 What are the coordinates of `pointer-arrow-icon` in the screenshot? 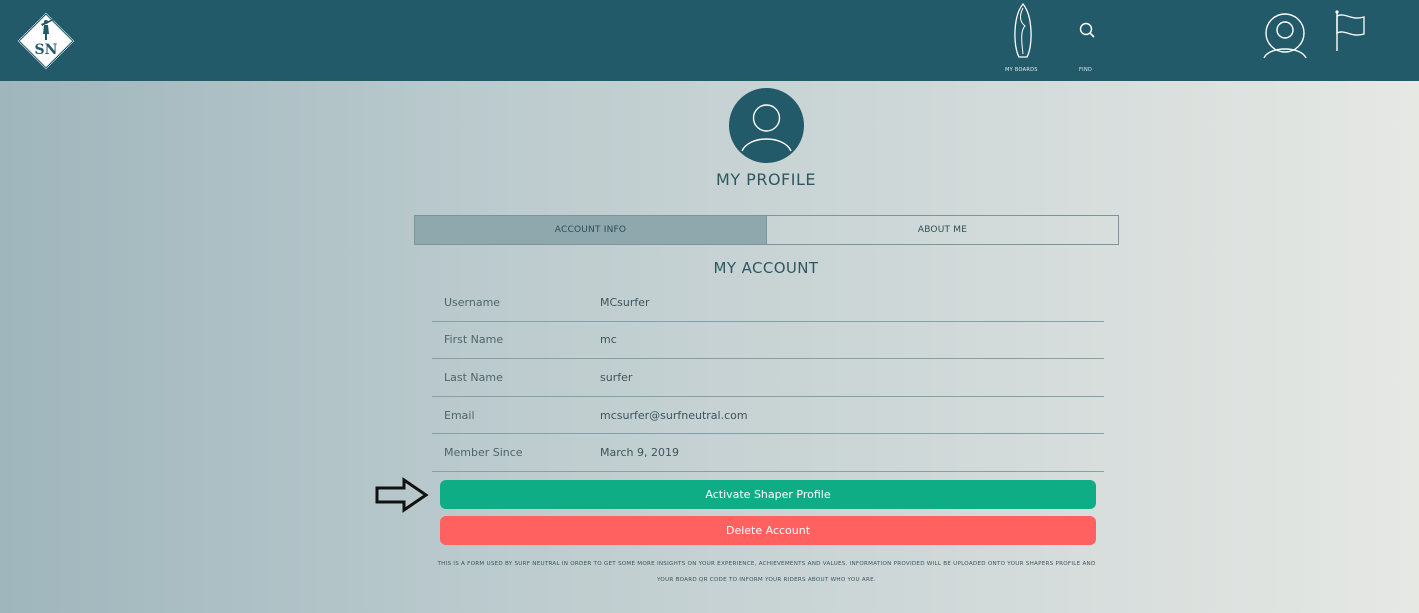 It's located at (402, 495).